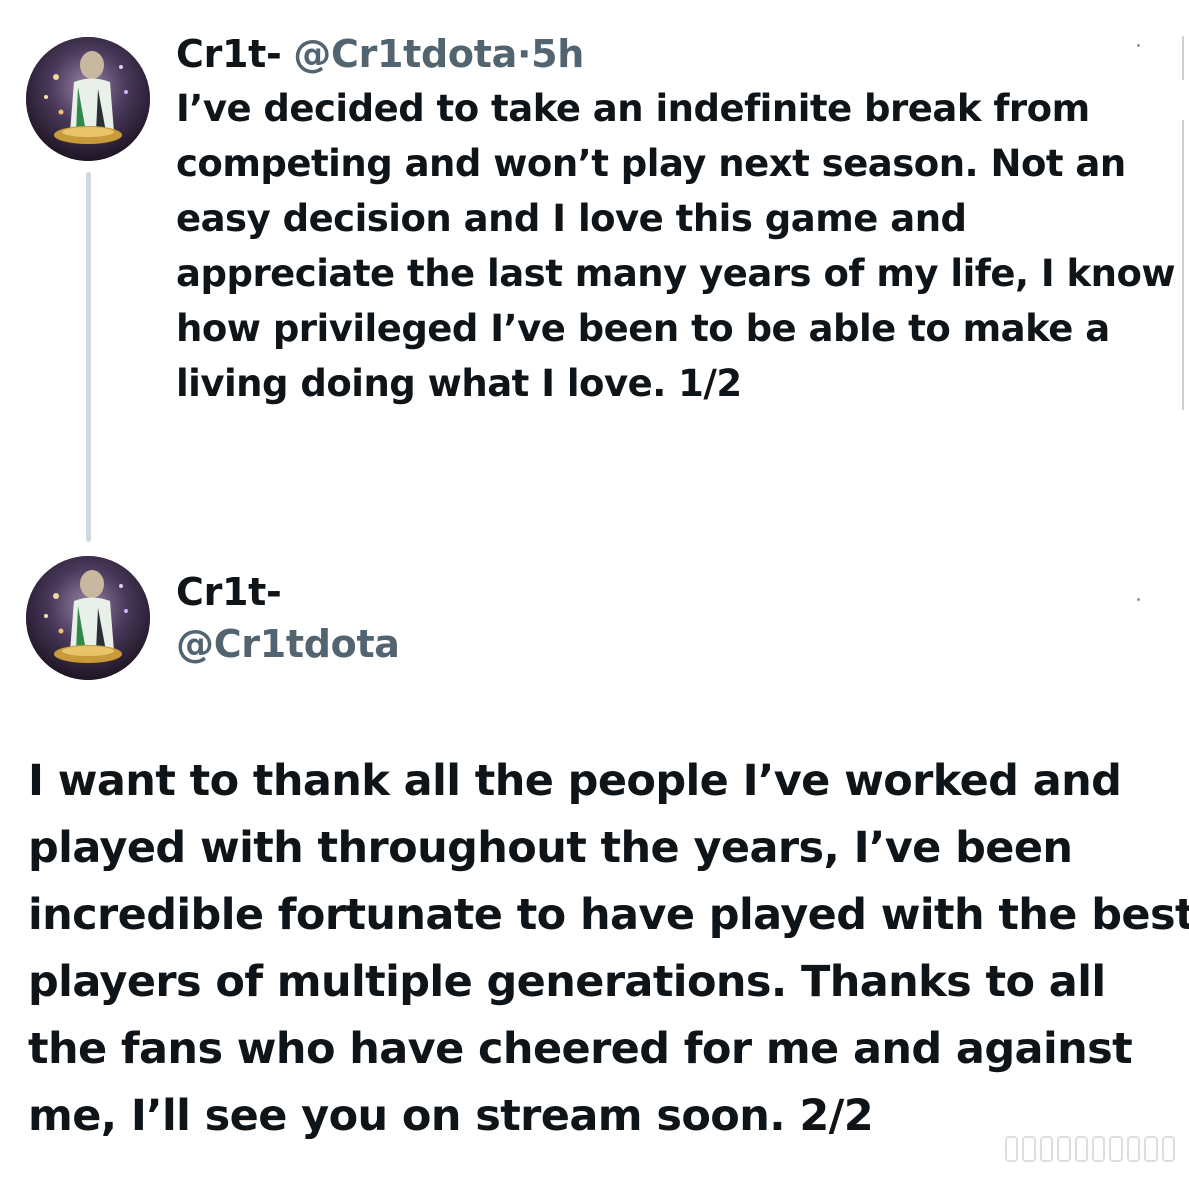  I want to click on scrollbar-lower, so click(1183, 265).